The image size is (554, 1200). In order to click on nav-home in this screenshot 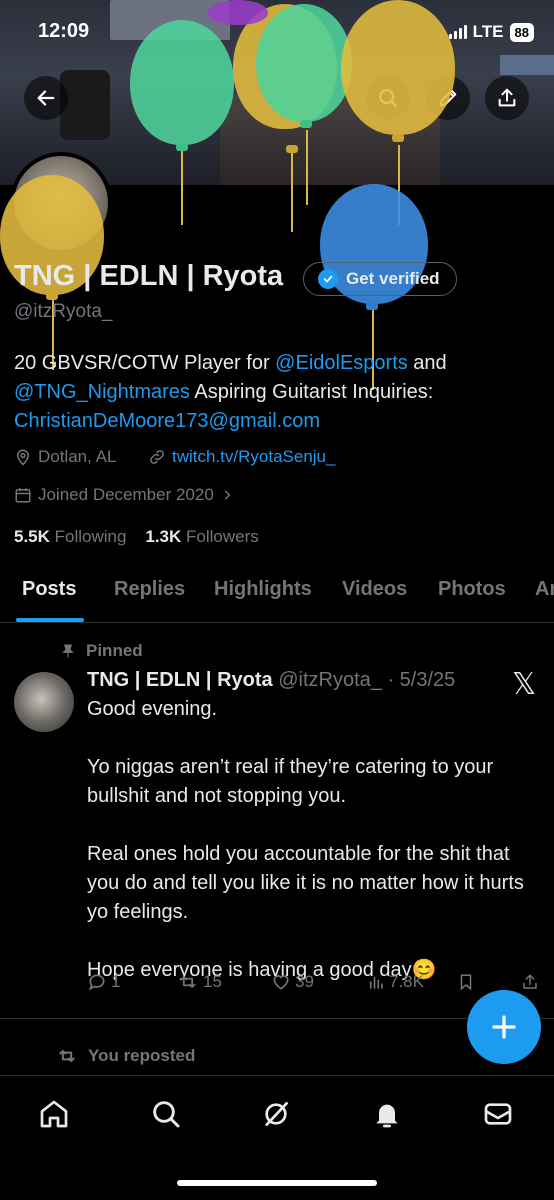, I will do `click(54, 1114)`.